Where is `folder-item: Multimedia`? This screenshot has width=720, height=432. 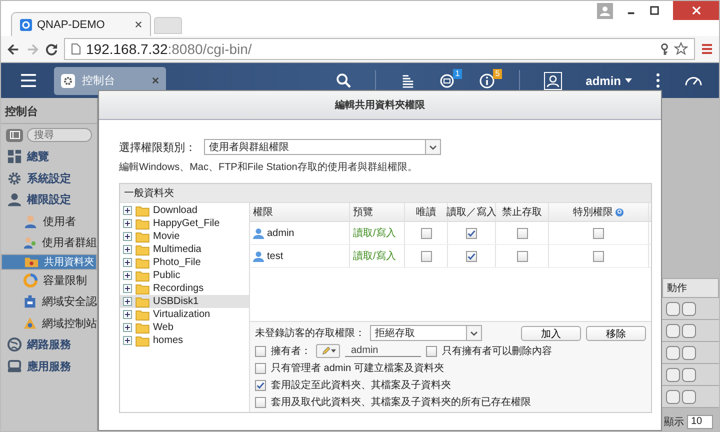 folder-item: Multimedia is located at coordinates (184, 249).